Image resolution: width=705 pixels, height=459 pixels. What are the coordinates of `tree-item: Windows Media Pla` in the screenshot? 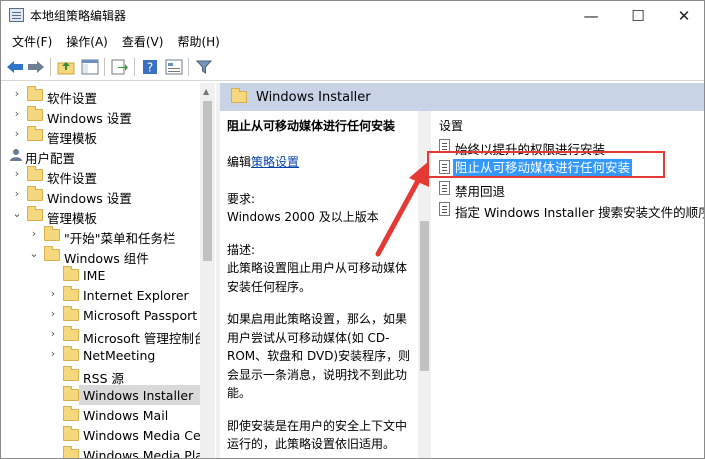 It's located at (102, 452).